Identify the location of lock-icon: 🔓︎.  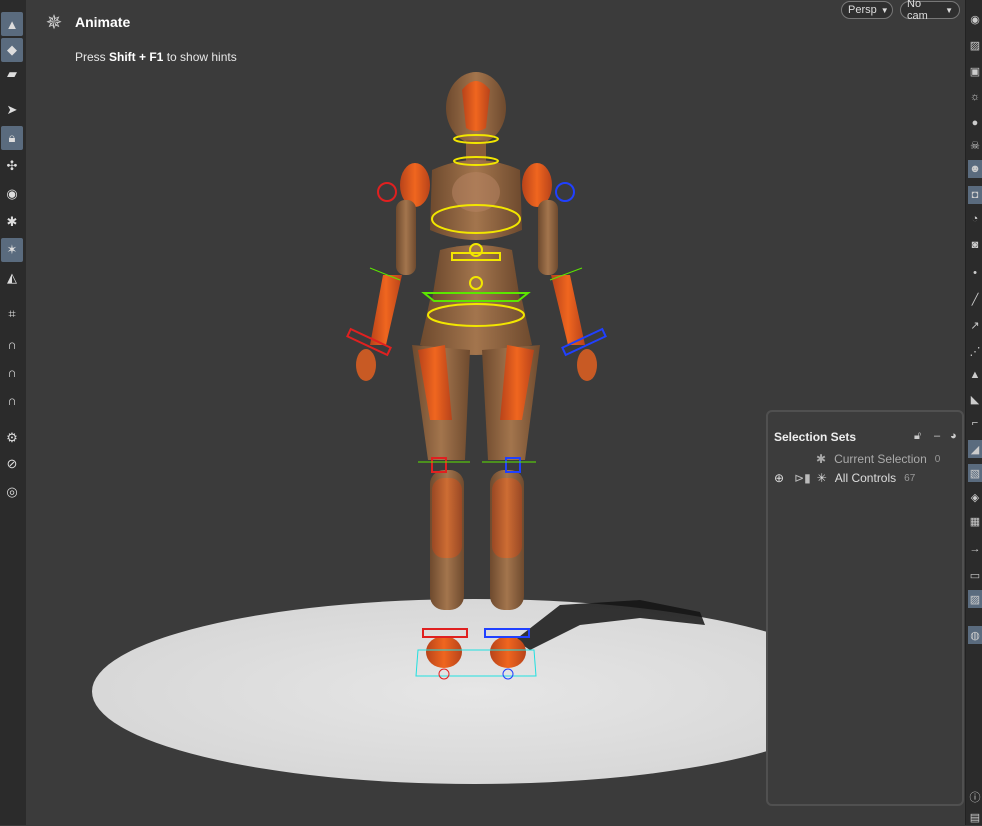
(917, 436).